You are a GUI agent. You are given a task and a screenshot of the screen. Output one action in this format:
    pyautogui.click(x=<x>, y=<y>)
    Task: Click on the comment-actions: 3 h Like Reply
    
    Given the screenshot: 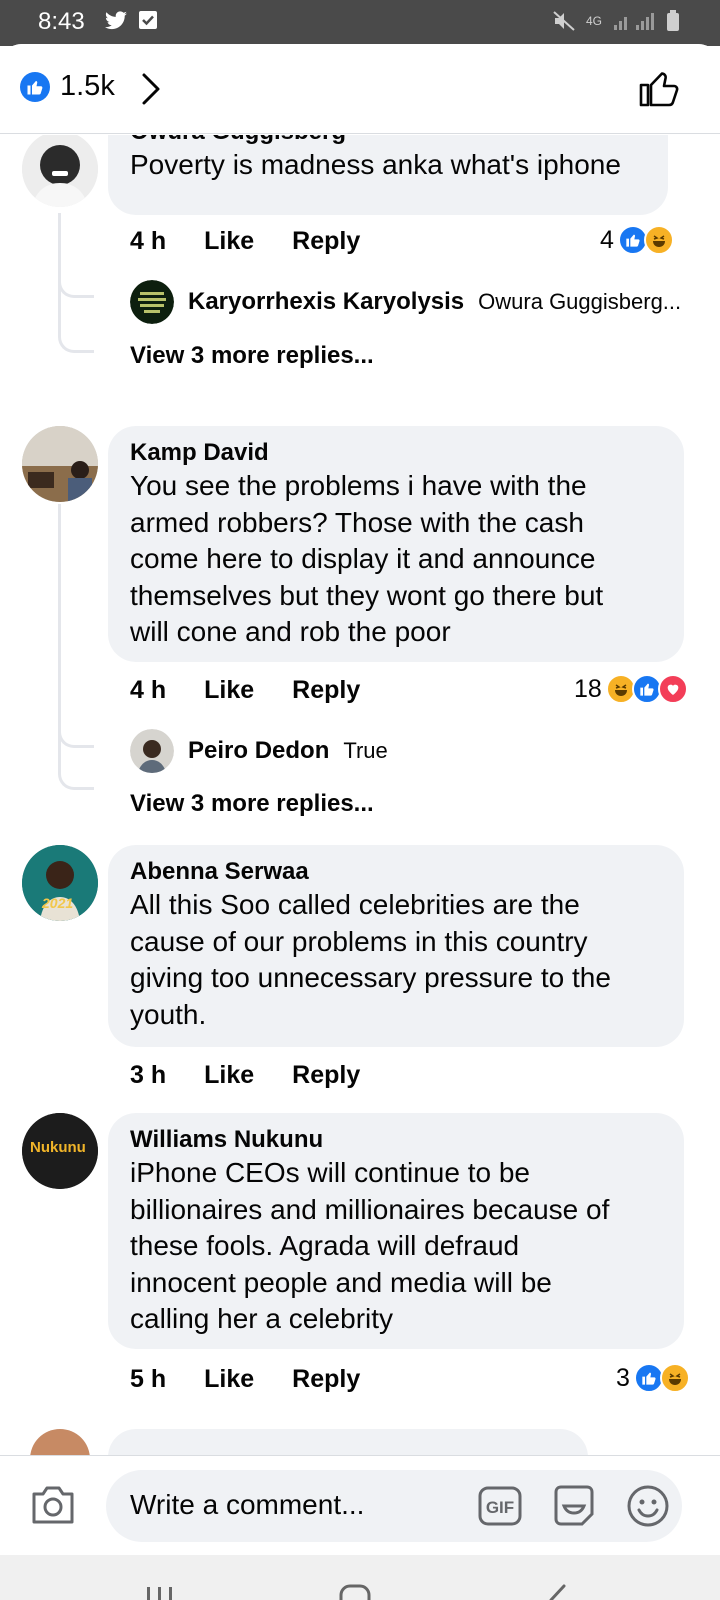 What is the action you would take?
    pyautogui.click(x=245, y=1075)
    